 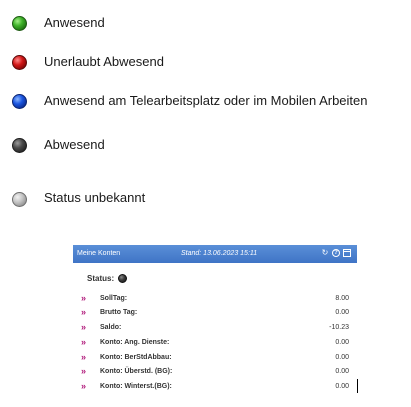 I want to click on row-label: Saldo:, so click(x=111, y=327).